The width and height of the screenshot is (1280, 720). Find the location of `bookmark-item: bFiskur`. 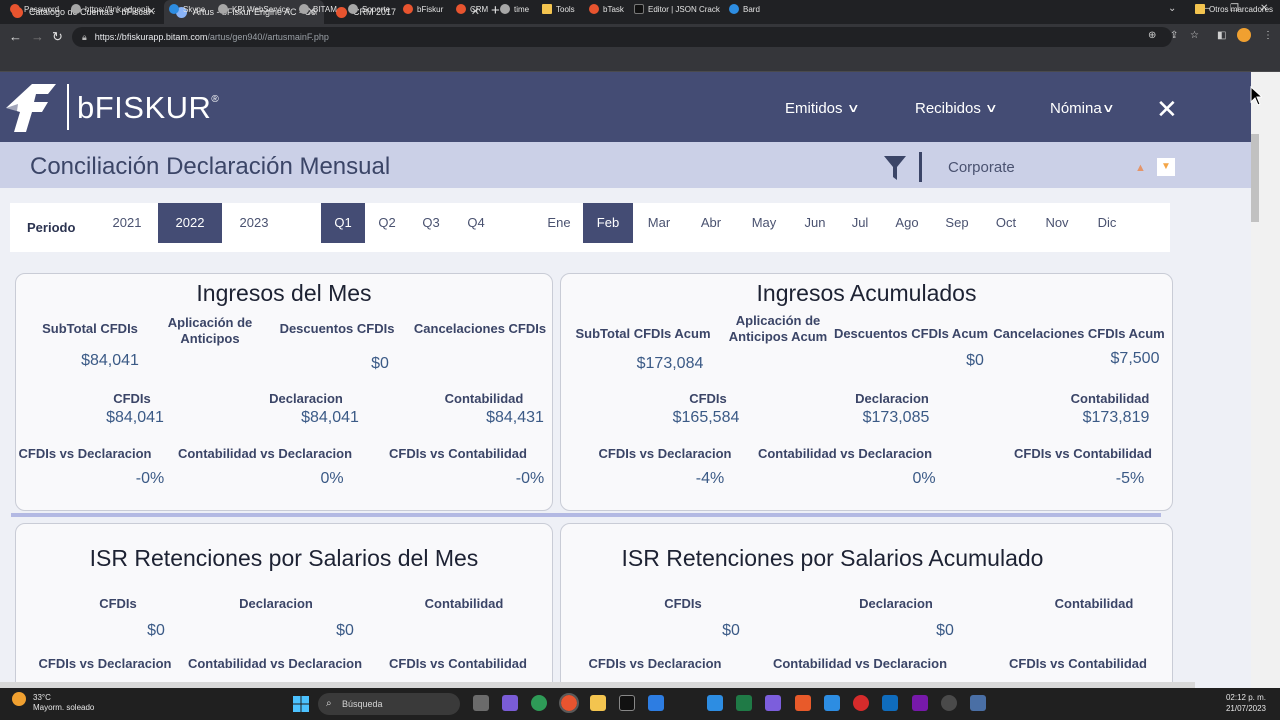

bookmark-item: bFiskur is located at coordinates (423, 9).